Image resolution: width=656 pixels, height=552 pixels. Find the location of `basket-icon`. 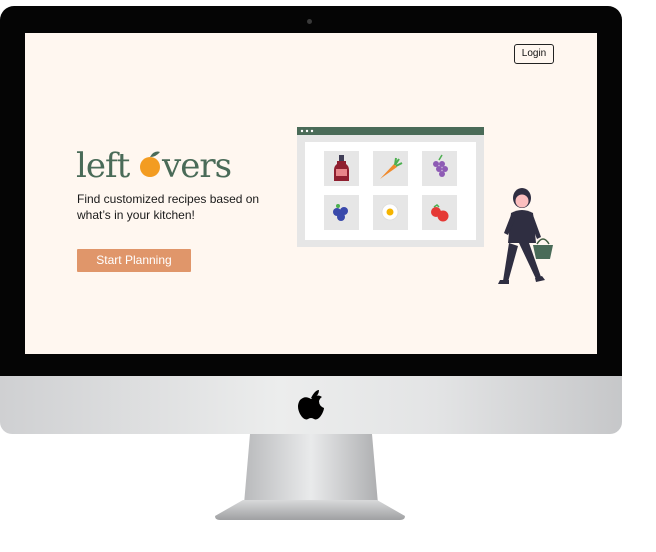

basket-icon is located at coordinates (543, 248).